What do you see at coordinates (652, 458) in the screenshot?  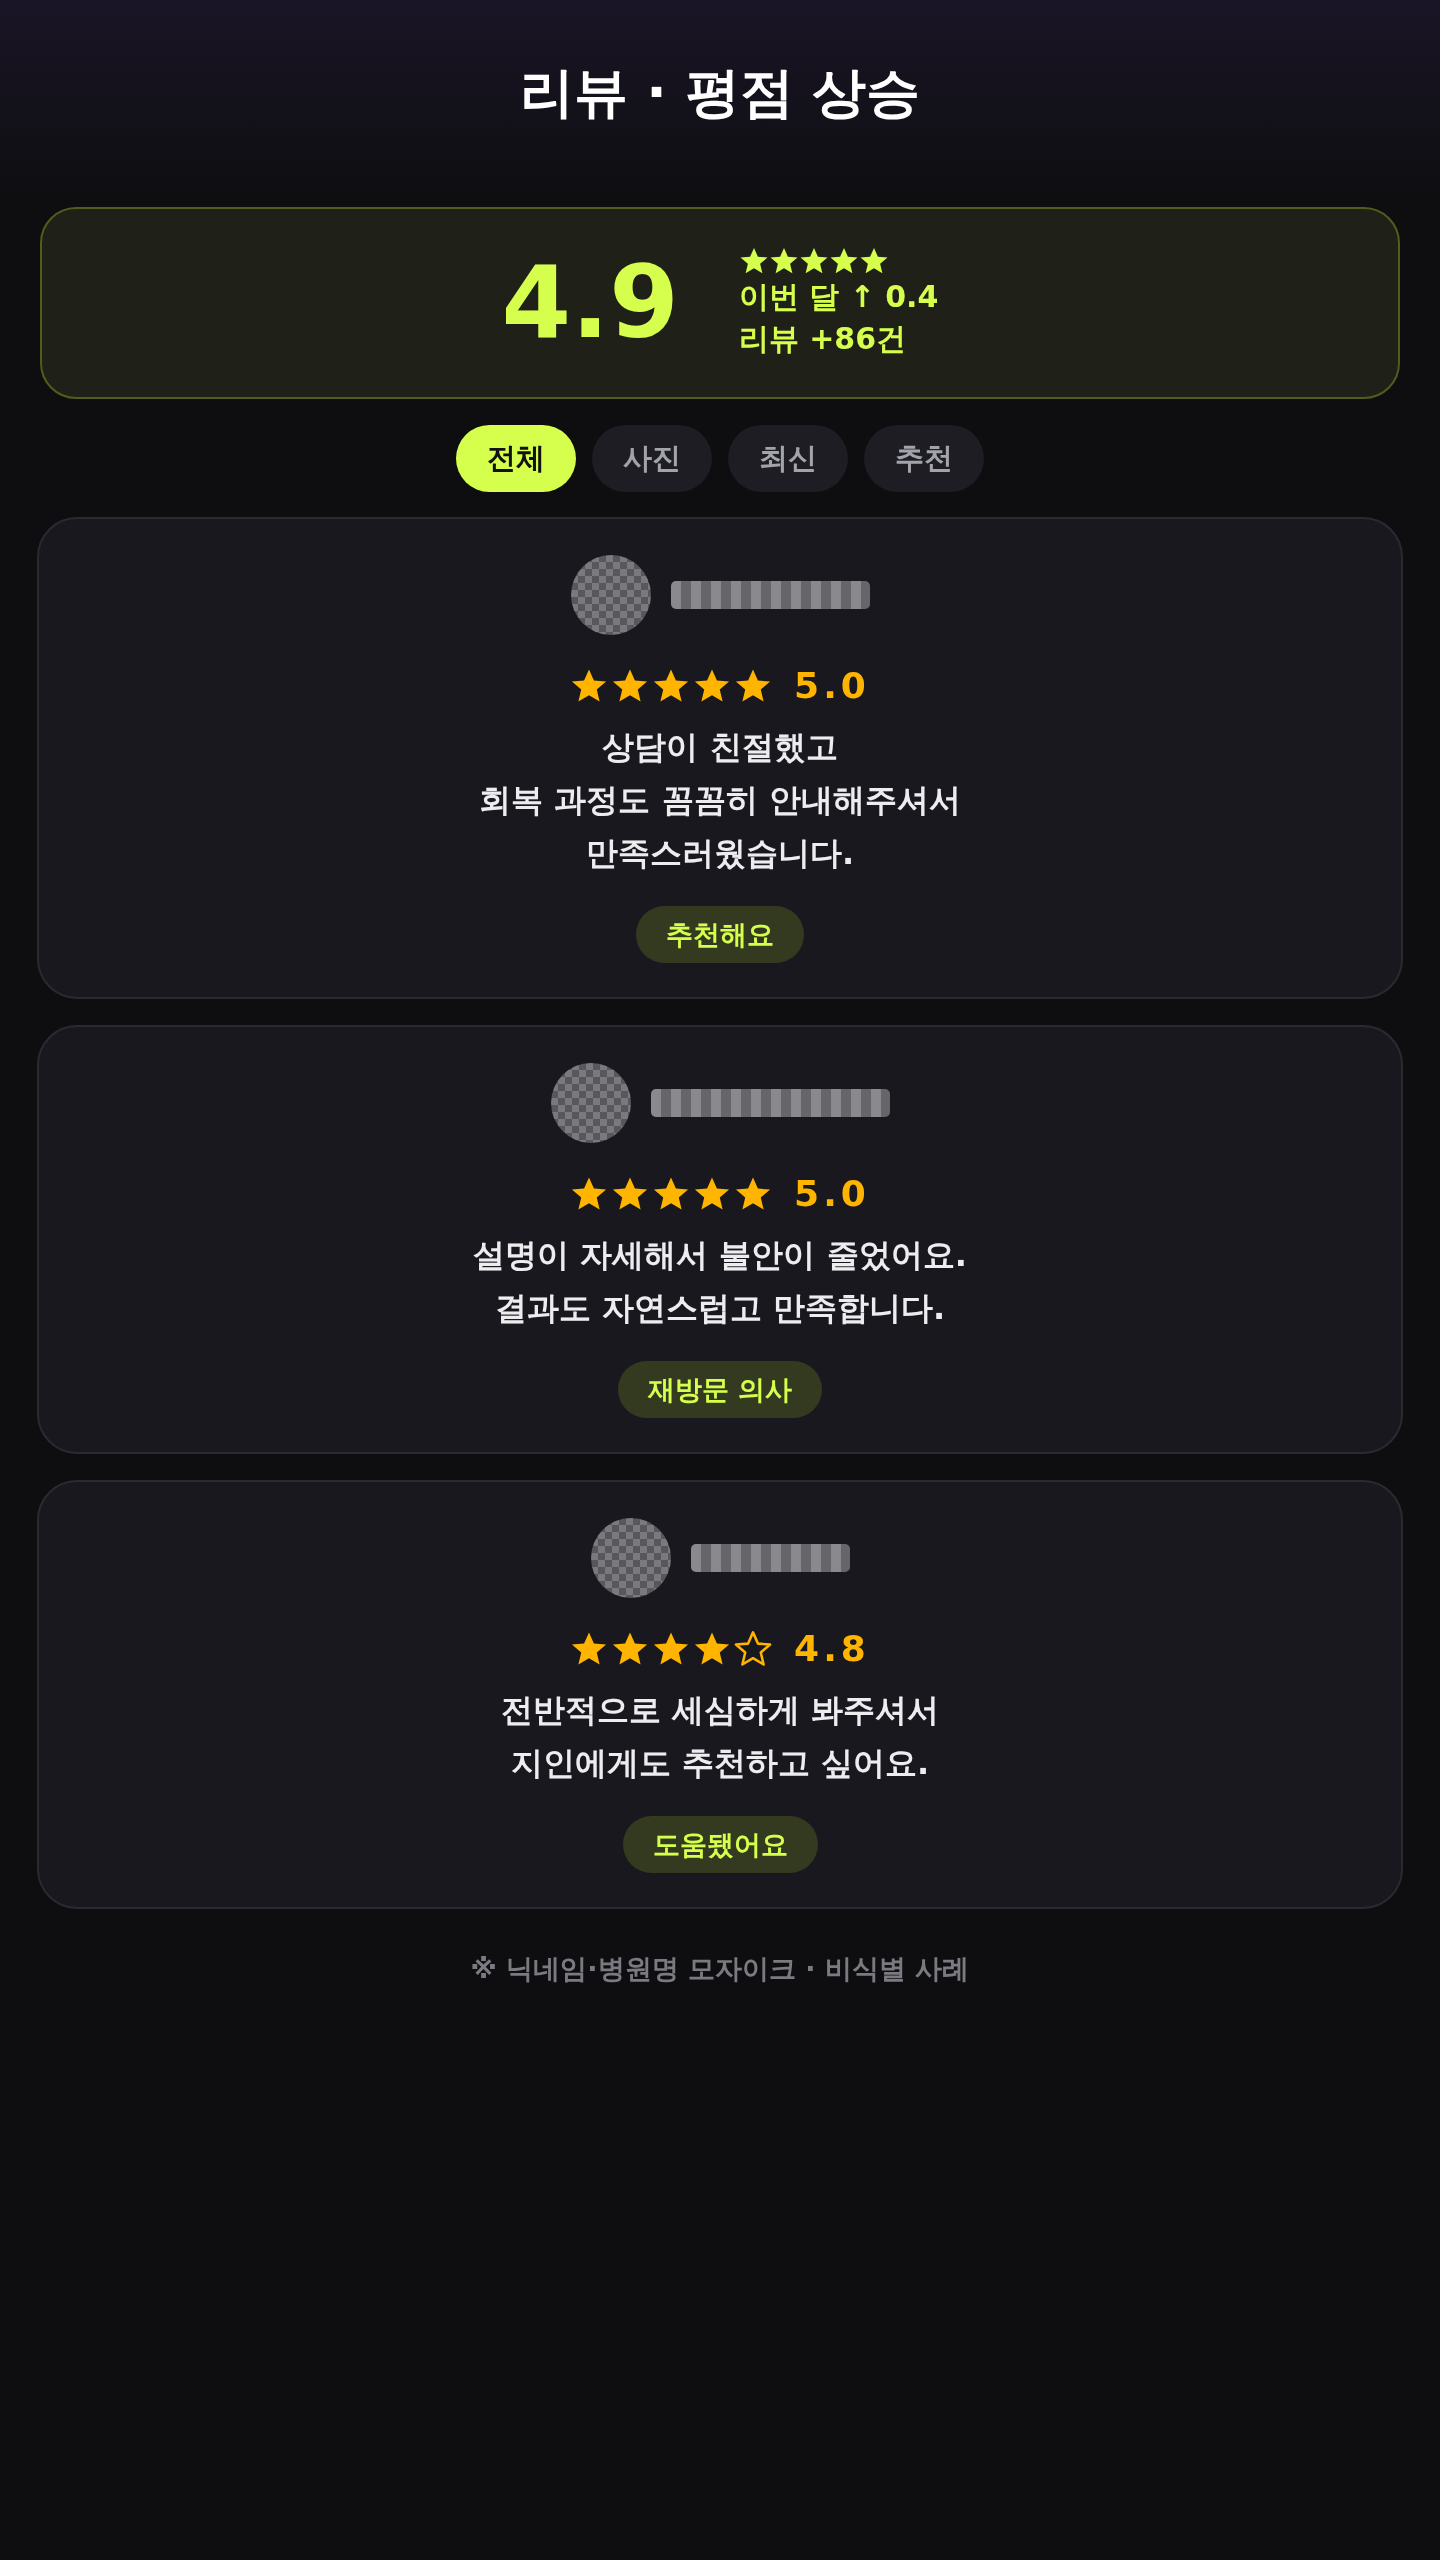 I see `filter-tab: 사진` at bounding box center [652, 458].